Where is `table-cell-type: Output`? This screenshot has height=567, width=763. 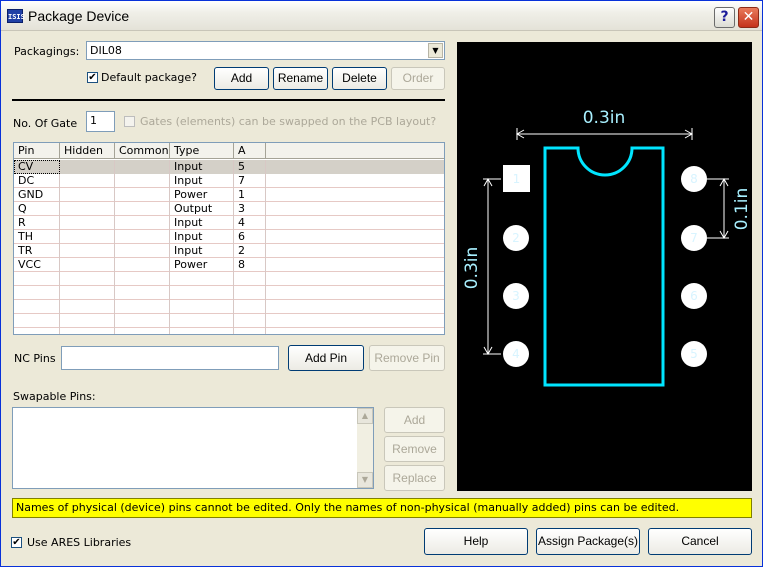 table-cell-type: Output is located at coordinates (202, 209).